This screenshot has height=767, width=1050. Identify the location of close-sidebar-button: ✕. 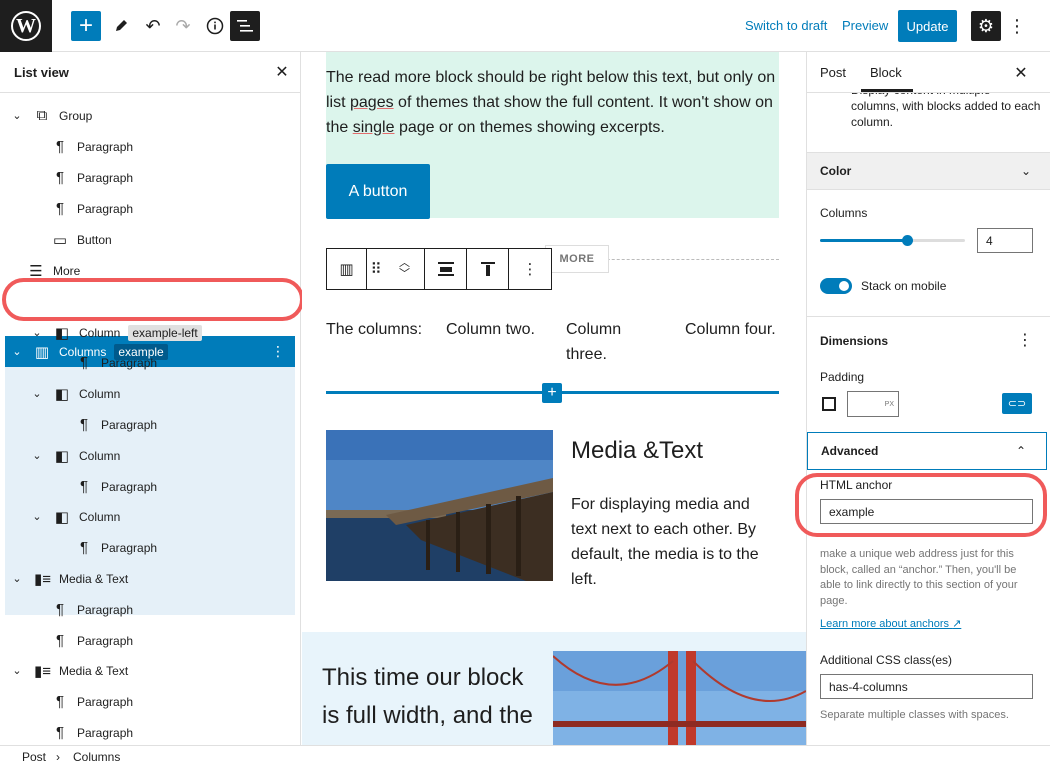
(1021, 73).